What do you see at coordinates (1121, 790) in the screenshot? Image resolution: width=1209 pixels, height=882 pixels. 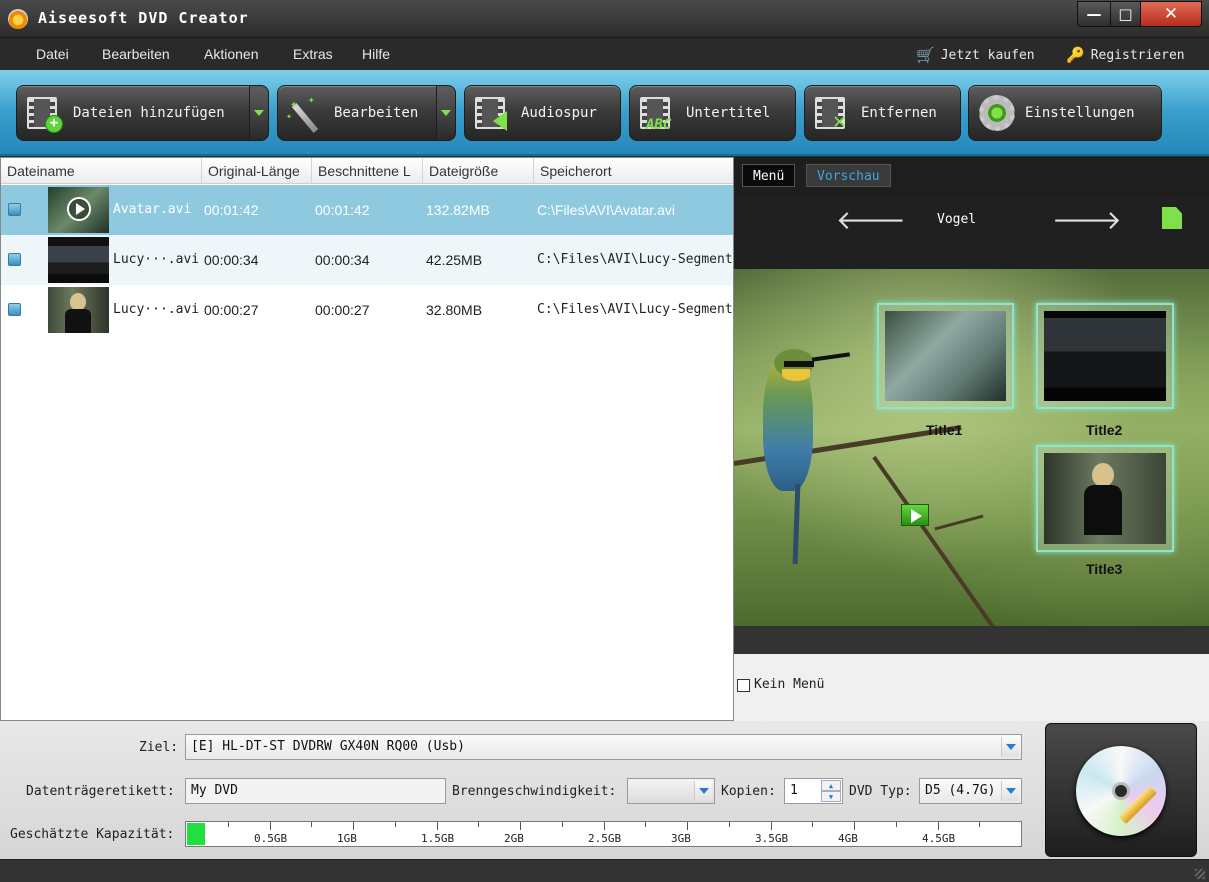 I see `burn-button` at bounding box center [1121, 790].